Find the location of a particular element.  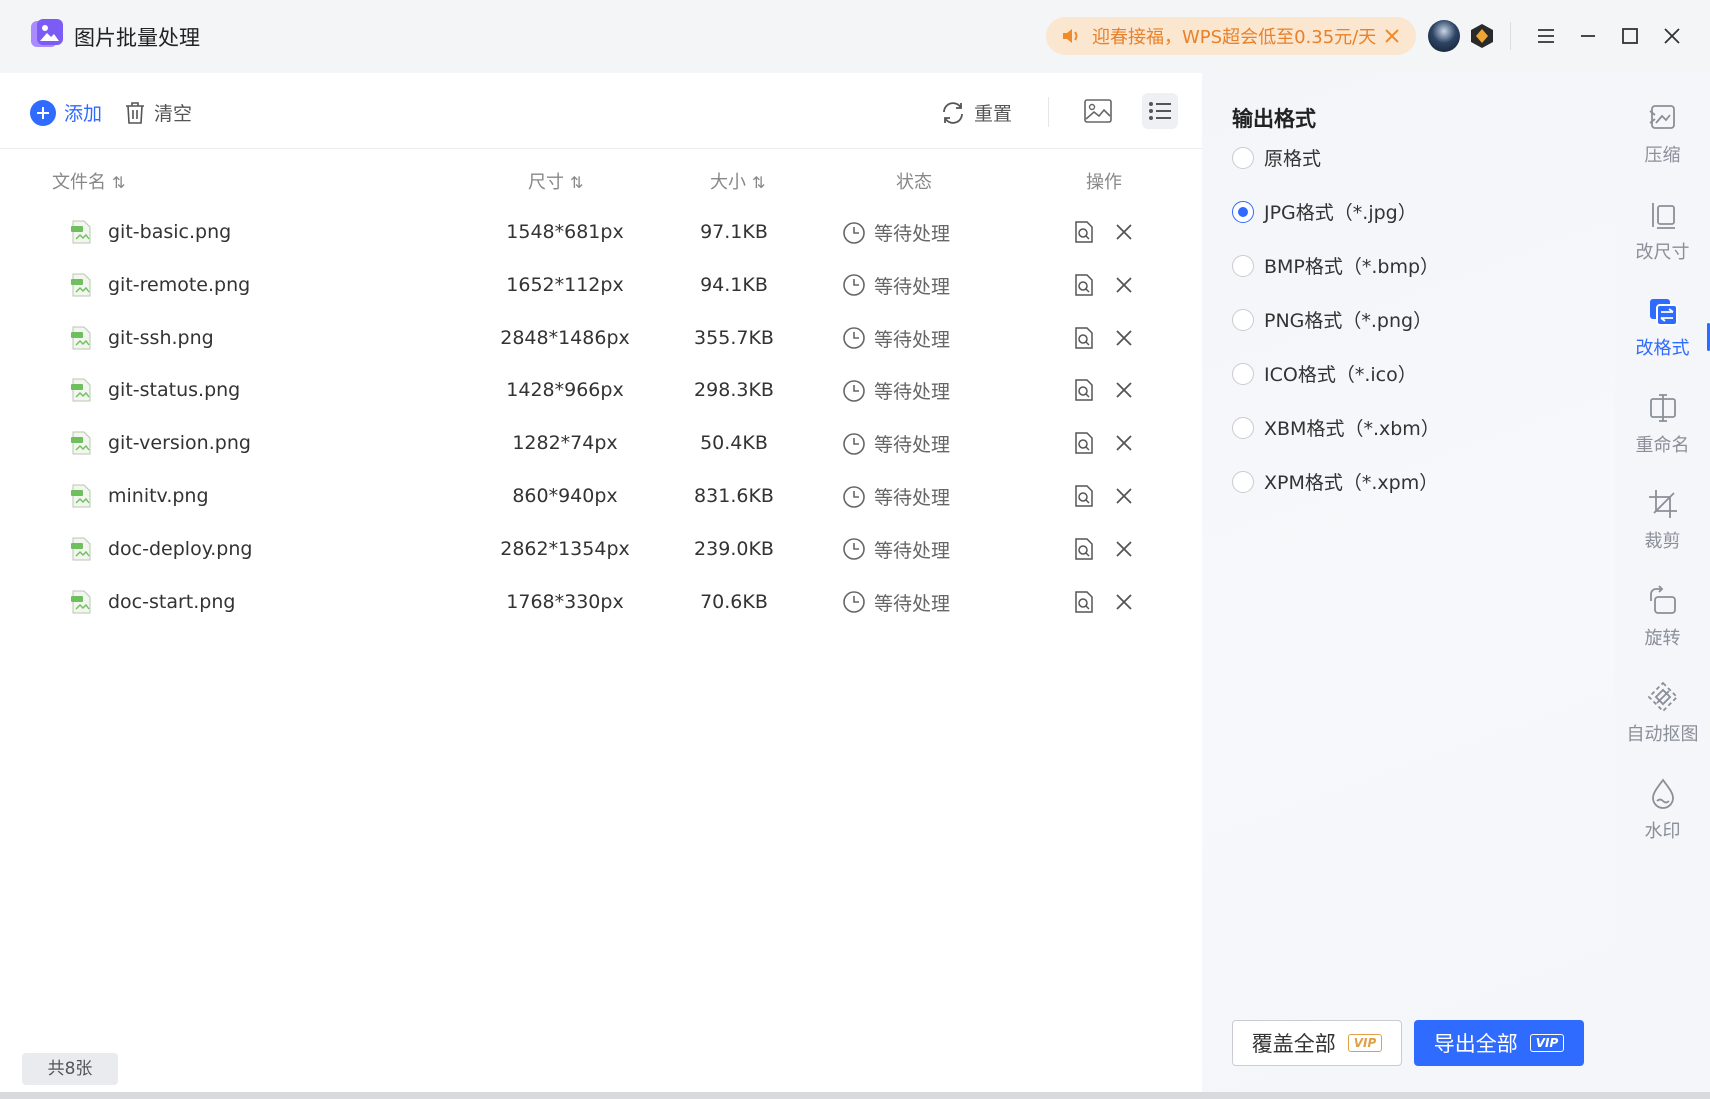

user-avatar is located at coordinates (1444, 36).